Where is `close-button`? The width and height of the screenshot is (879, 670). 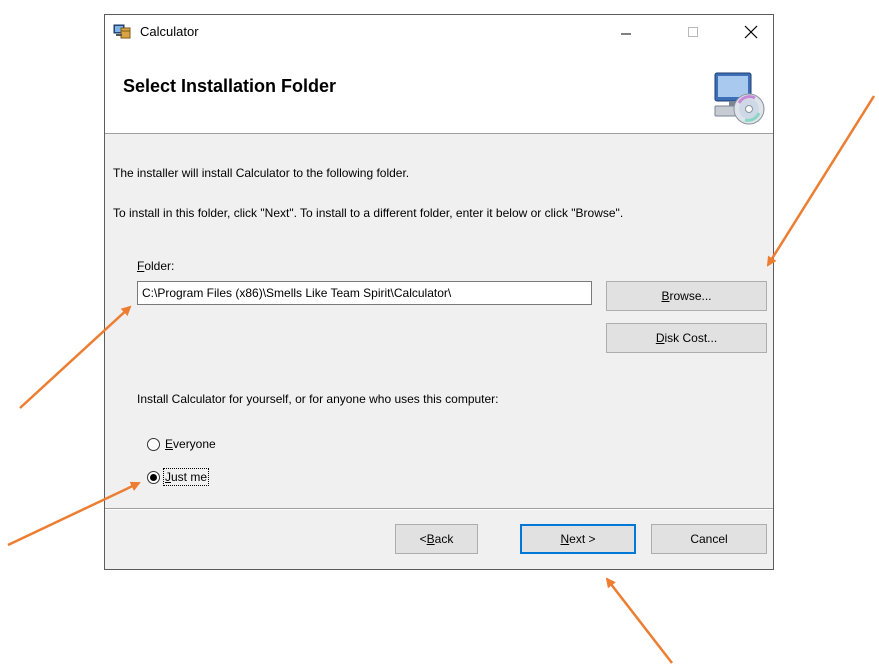 close-button is located at coordinates (751, 32).